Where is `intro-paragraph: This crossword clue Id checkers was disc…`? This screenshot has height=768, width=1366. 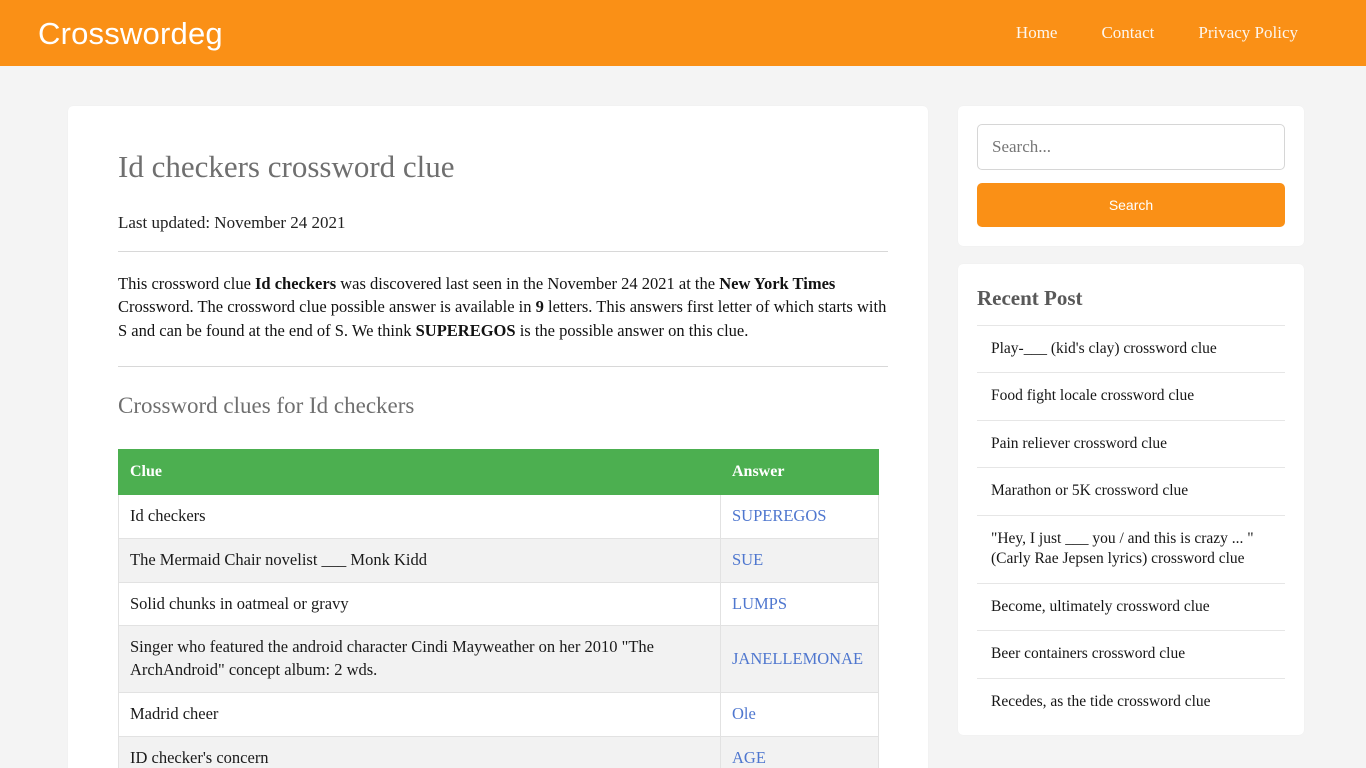
intro-paragraph: This crossword clue Id checkers was disc… is located at coordinates (503, 307).